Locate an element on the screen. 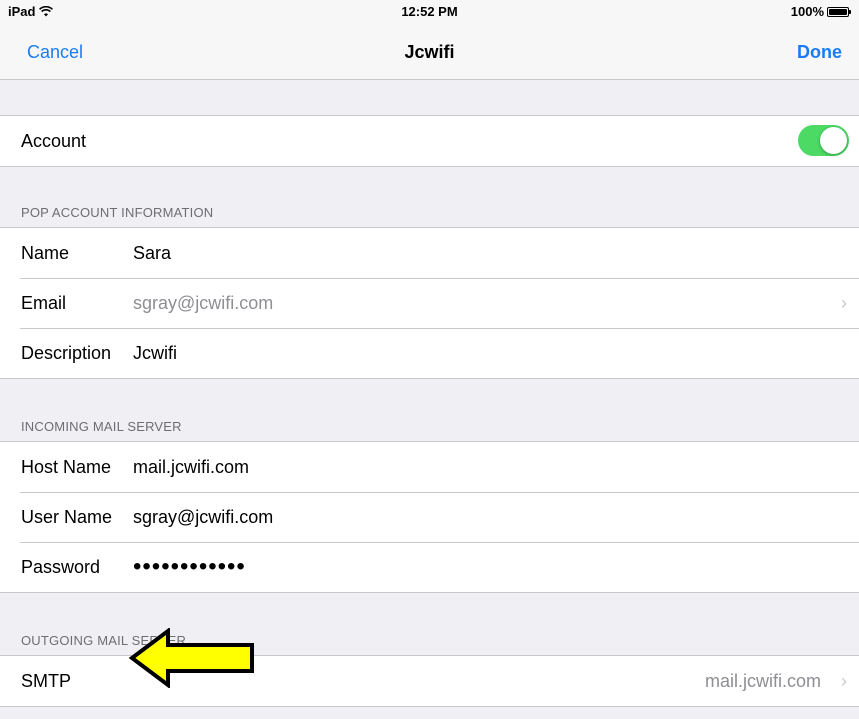 Image resolution: width=859 pixels, height=719 pixels. host-name-row: Host Name mail.jcwifi.com is located at coordinates (429, 467).